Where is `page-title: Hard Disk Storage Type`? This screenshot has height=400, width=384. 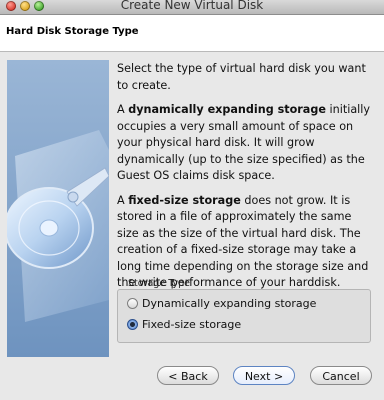 page-title: Hard Disk Storage Type is located at coordinates (72, 31).